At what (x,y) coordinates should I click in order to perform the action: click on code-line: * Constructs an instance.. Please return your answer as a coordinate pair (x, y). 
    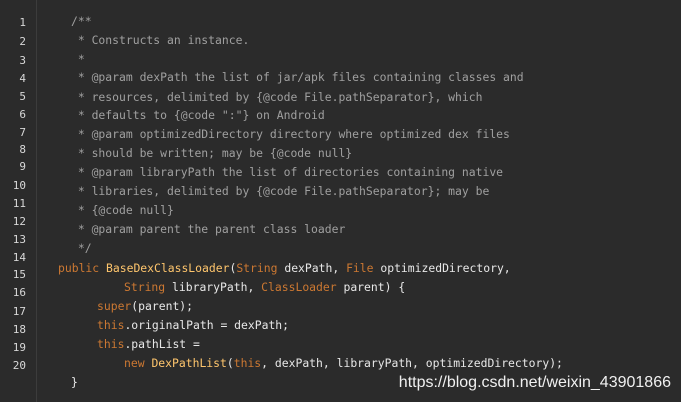
    Looking at the image, I should click on (160, 40).